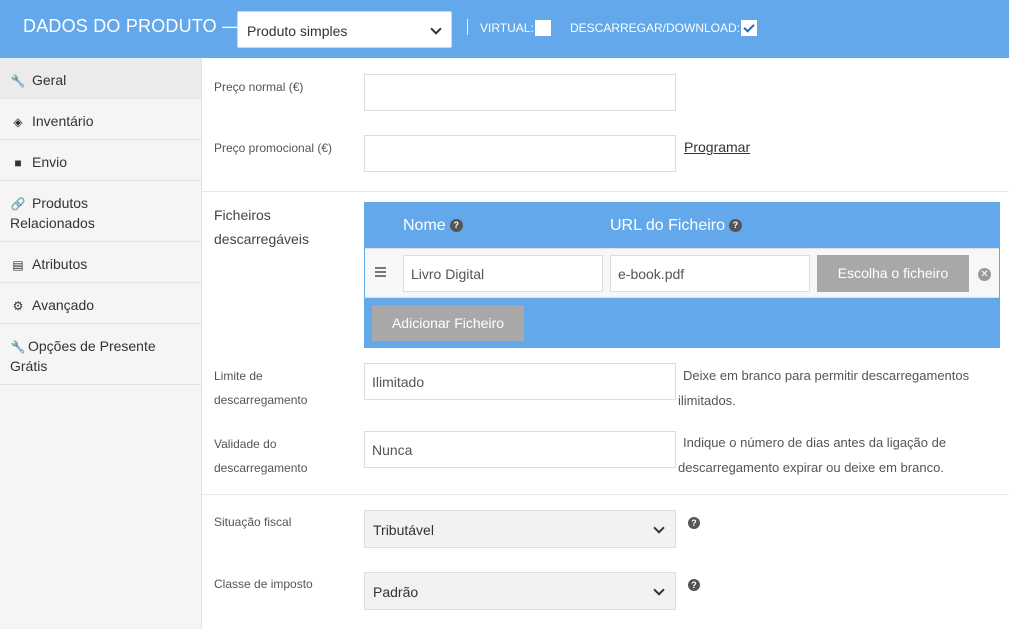  What do you see at coordinates (668, 225) in the screenshot?
I see `files-col-url-label: URL do Ficheiro` at bounding box center [668, 225].